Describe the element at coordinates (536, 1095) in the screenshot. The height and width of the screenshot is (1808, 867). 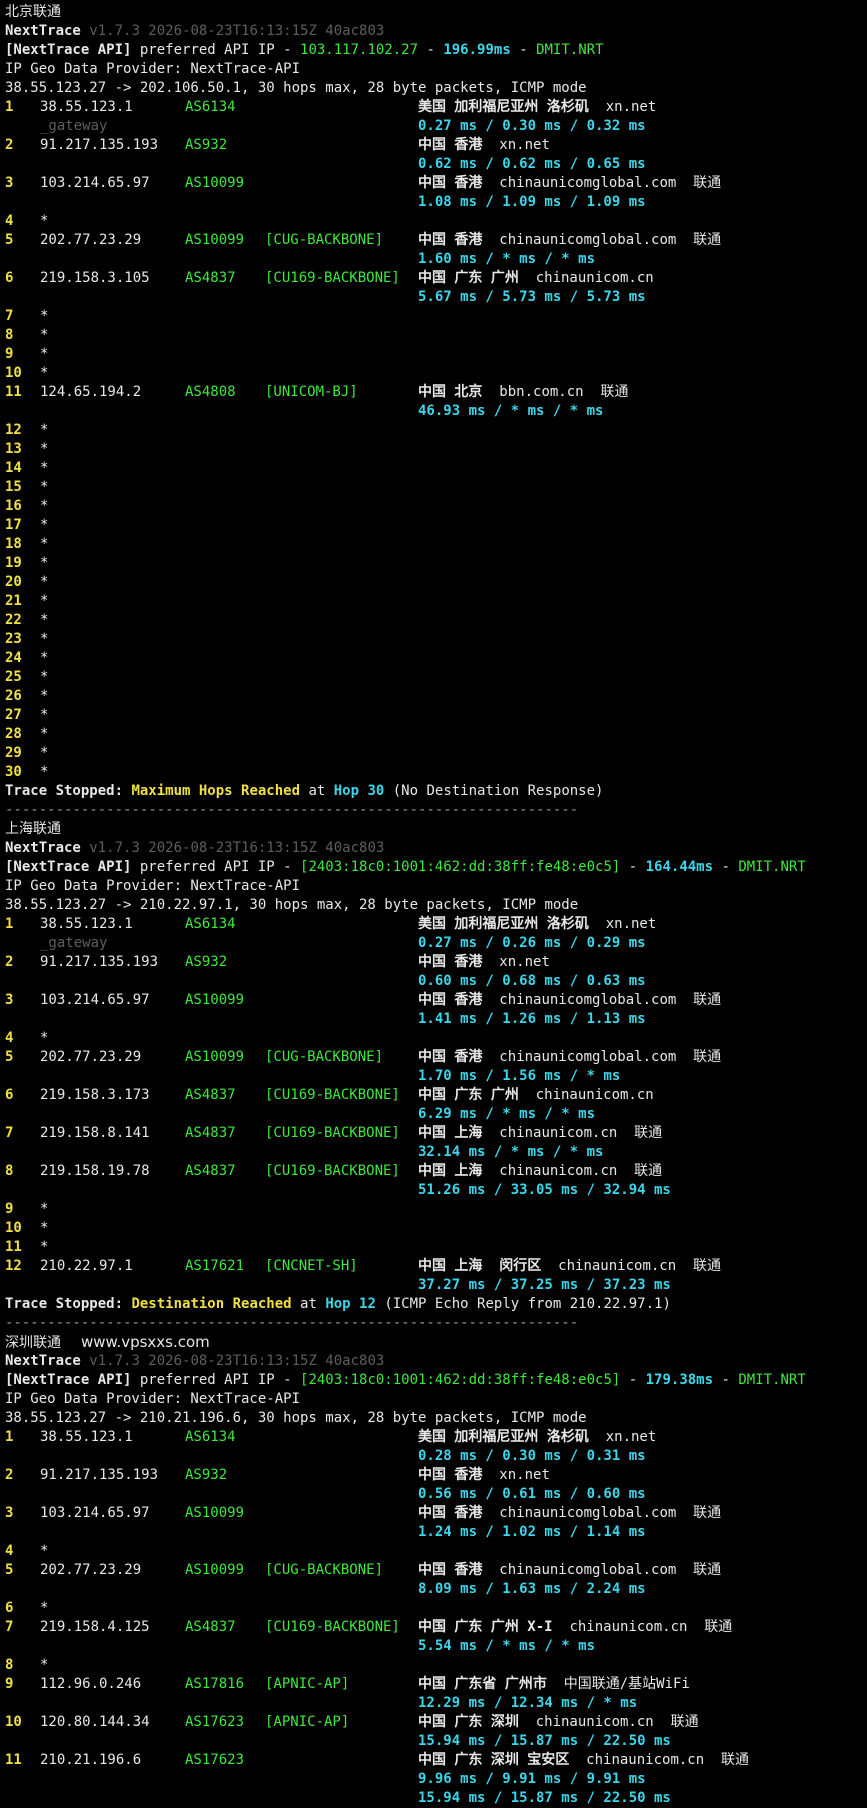
I see `hop-geo-group: 中国 广东 广州 chinaunicom.cn` at that location.